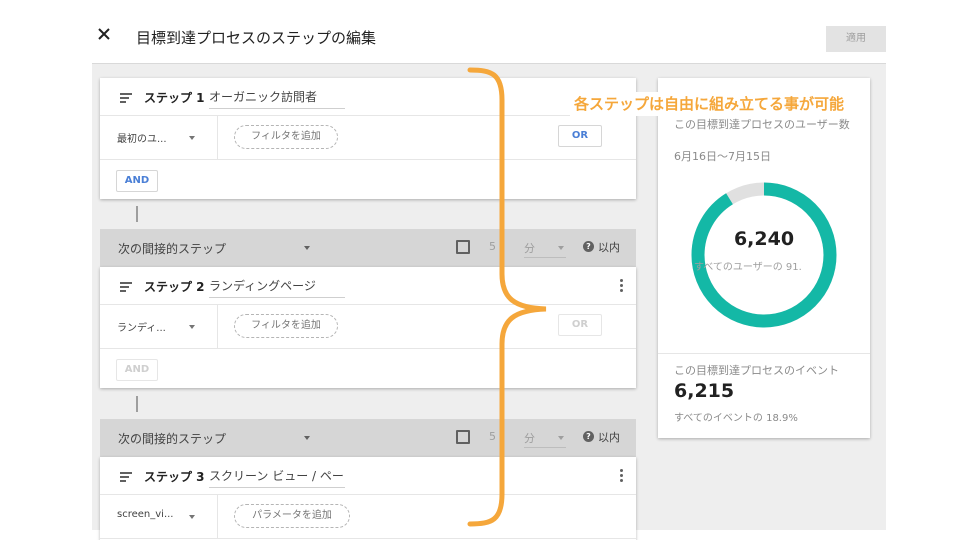 The height and width of the screenshot is (540, 960). Describe the element at coordinates (748, 267) in the screenshot. I see `users-share: すべてのユーザーの 91.` at that location.